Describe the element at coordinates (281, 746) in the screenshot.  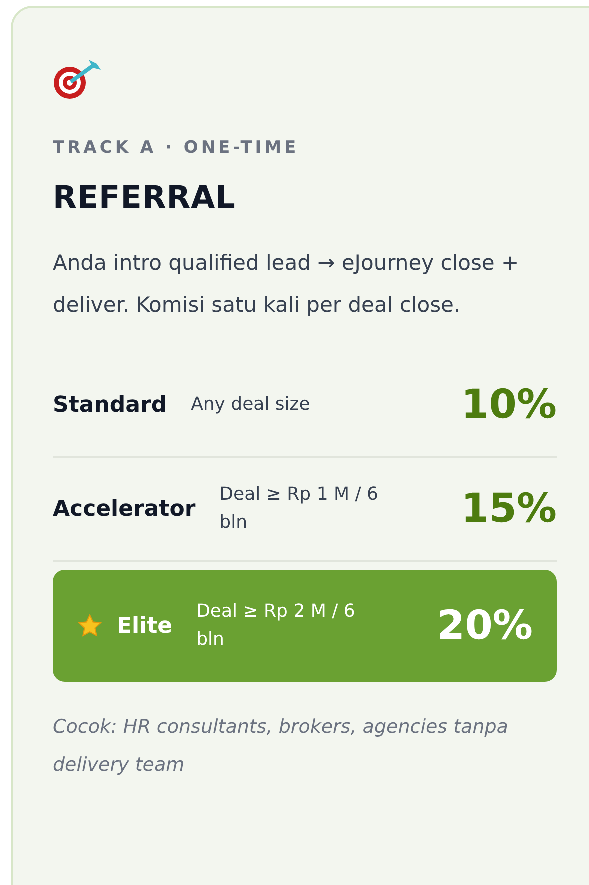
I see `note-text: Cocok: HR consultants, brokers, agencies tanpa delivery team` at that location.